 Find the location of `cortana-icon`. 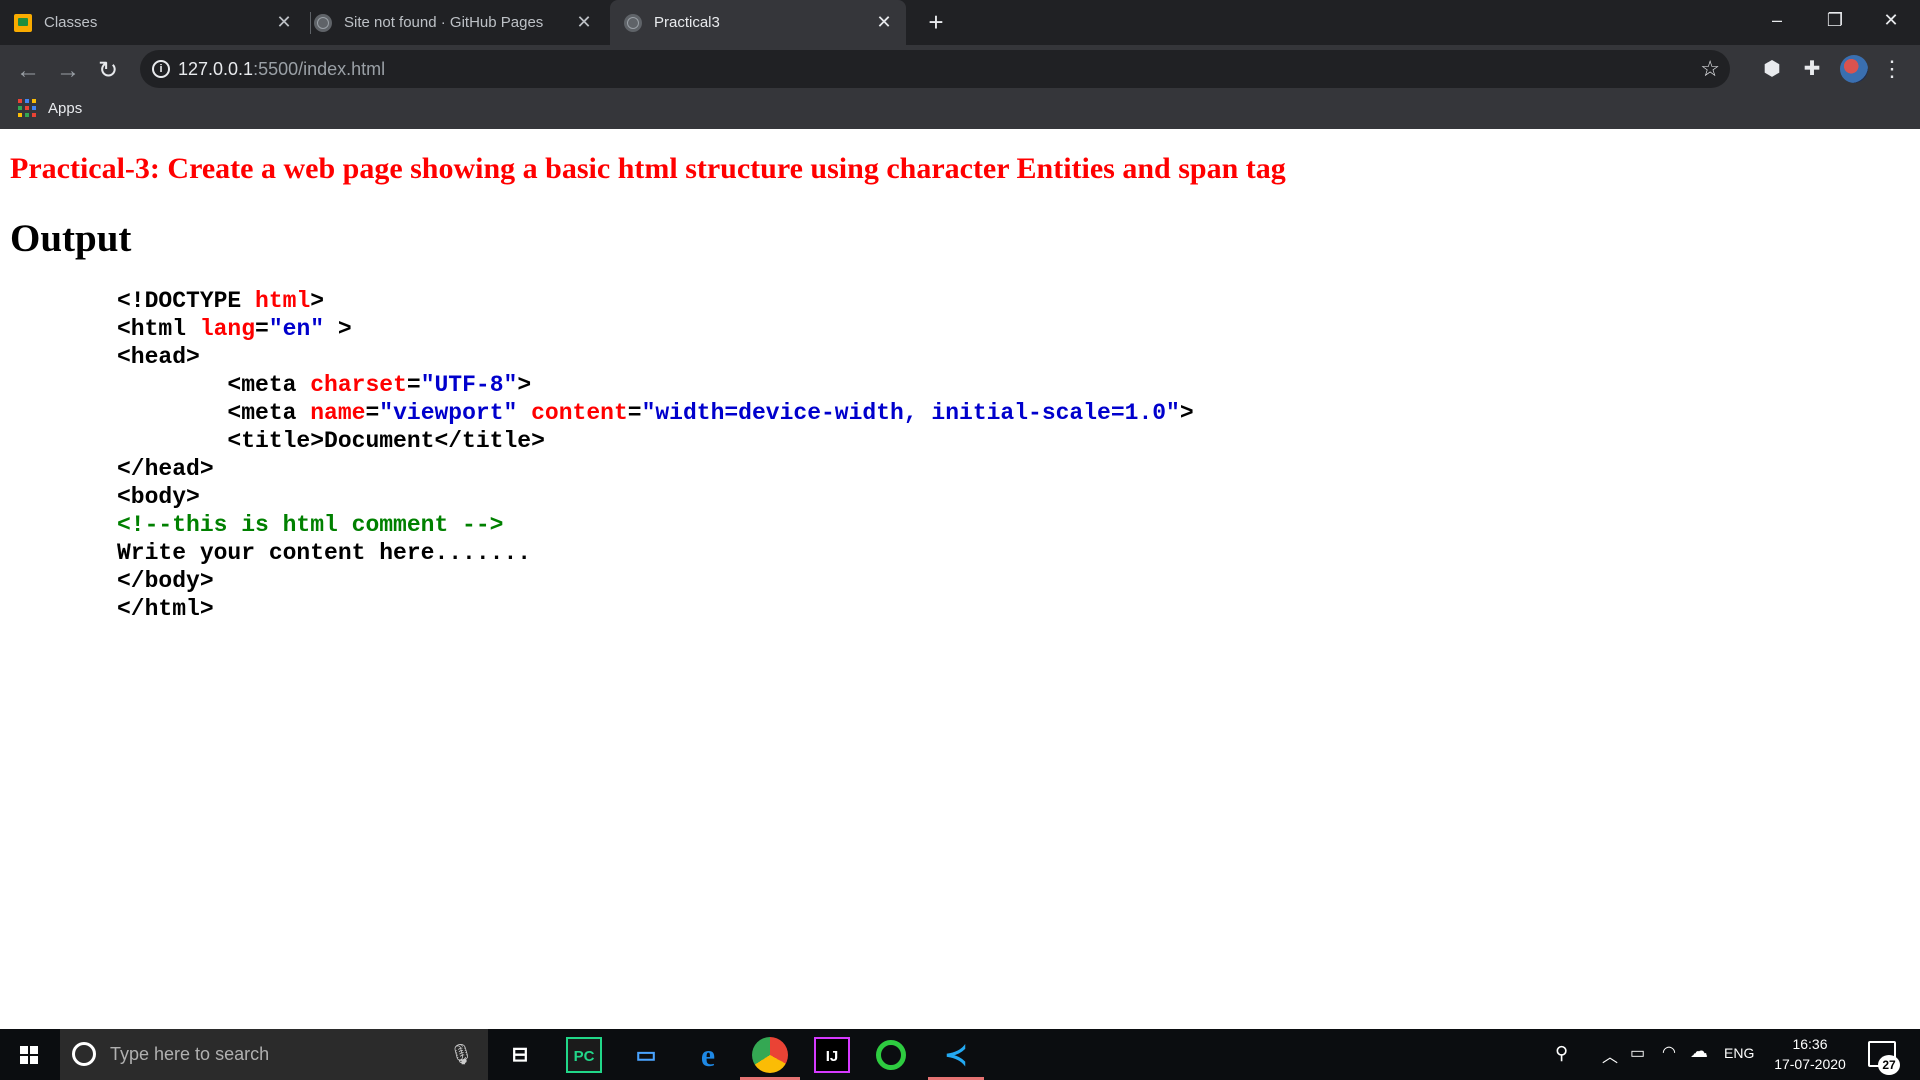

cortana-icon is located at coordinates (84, 1054).